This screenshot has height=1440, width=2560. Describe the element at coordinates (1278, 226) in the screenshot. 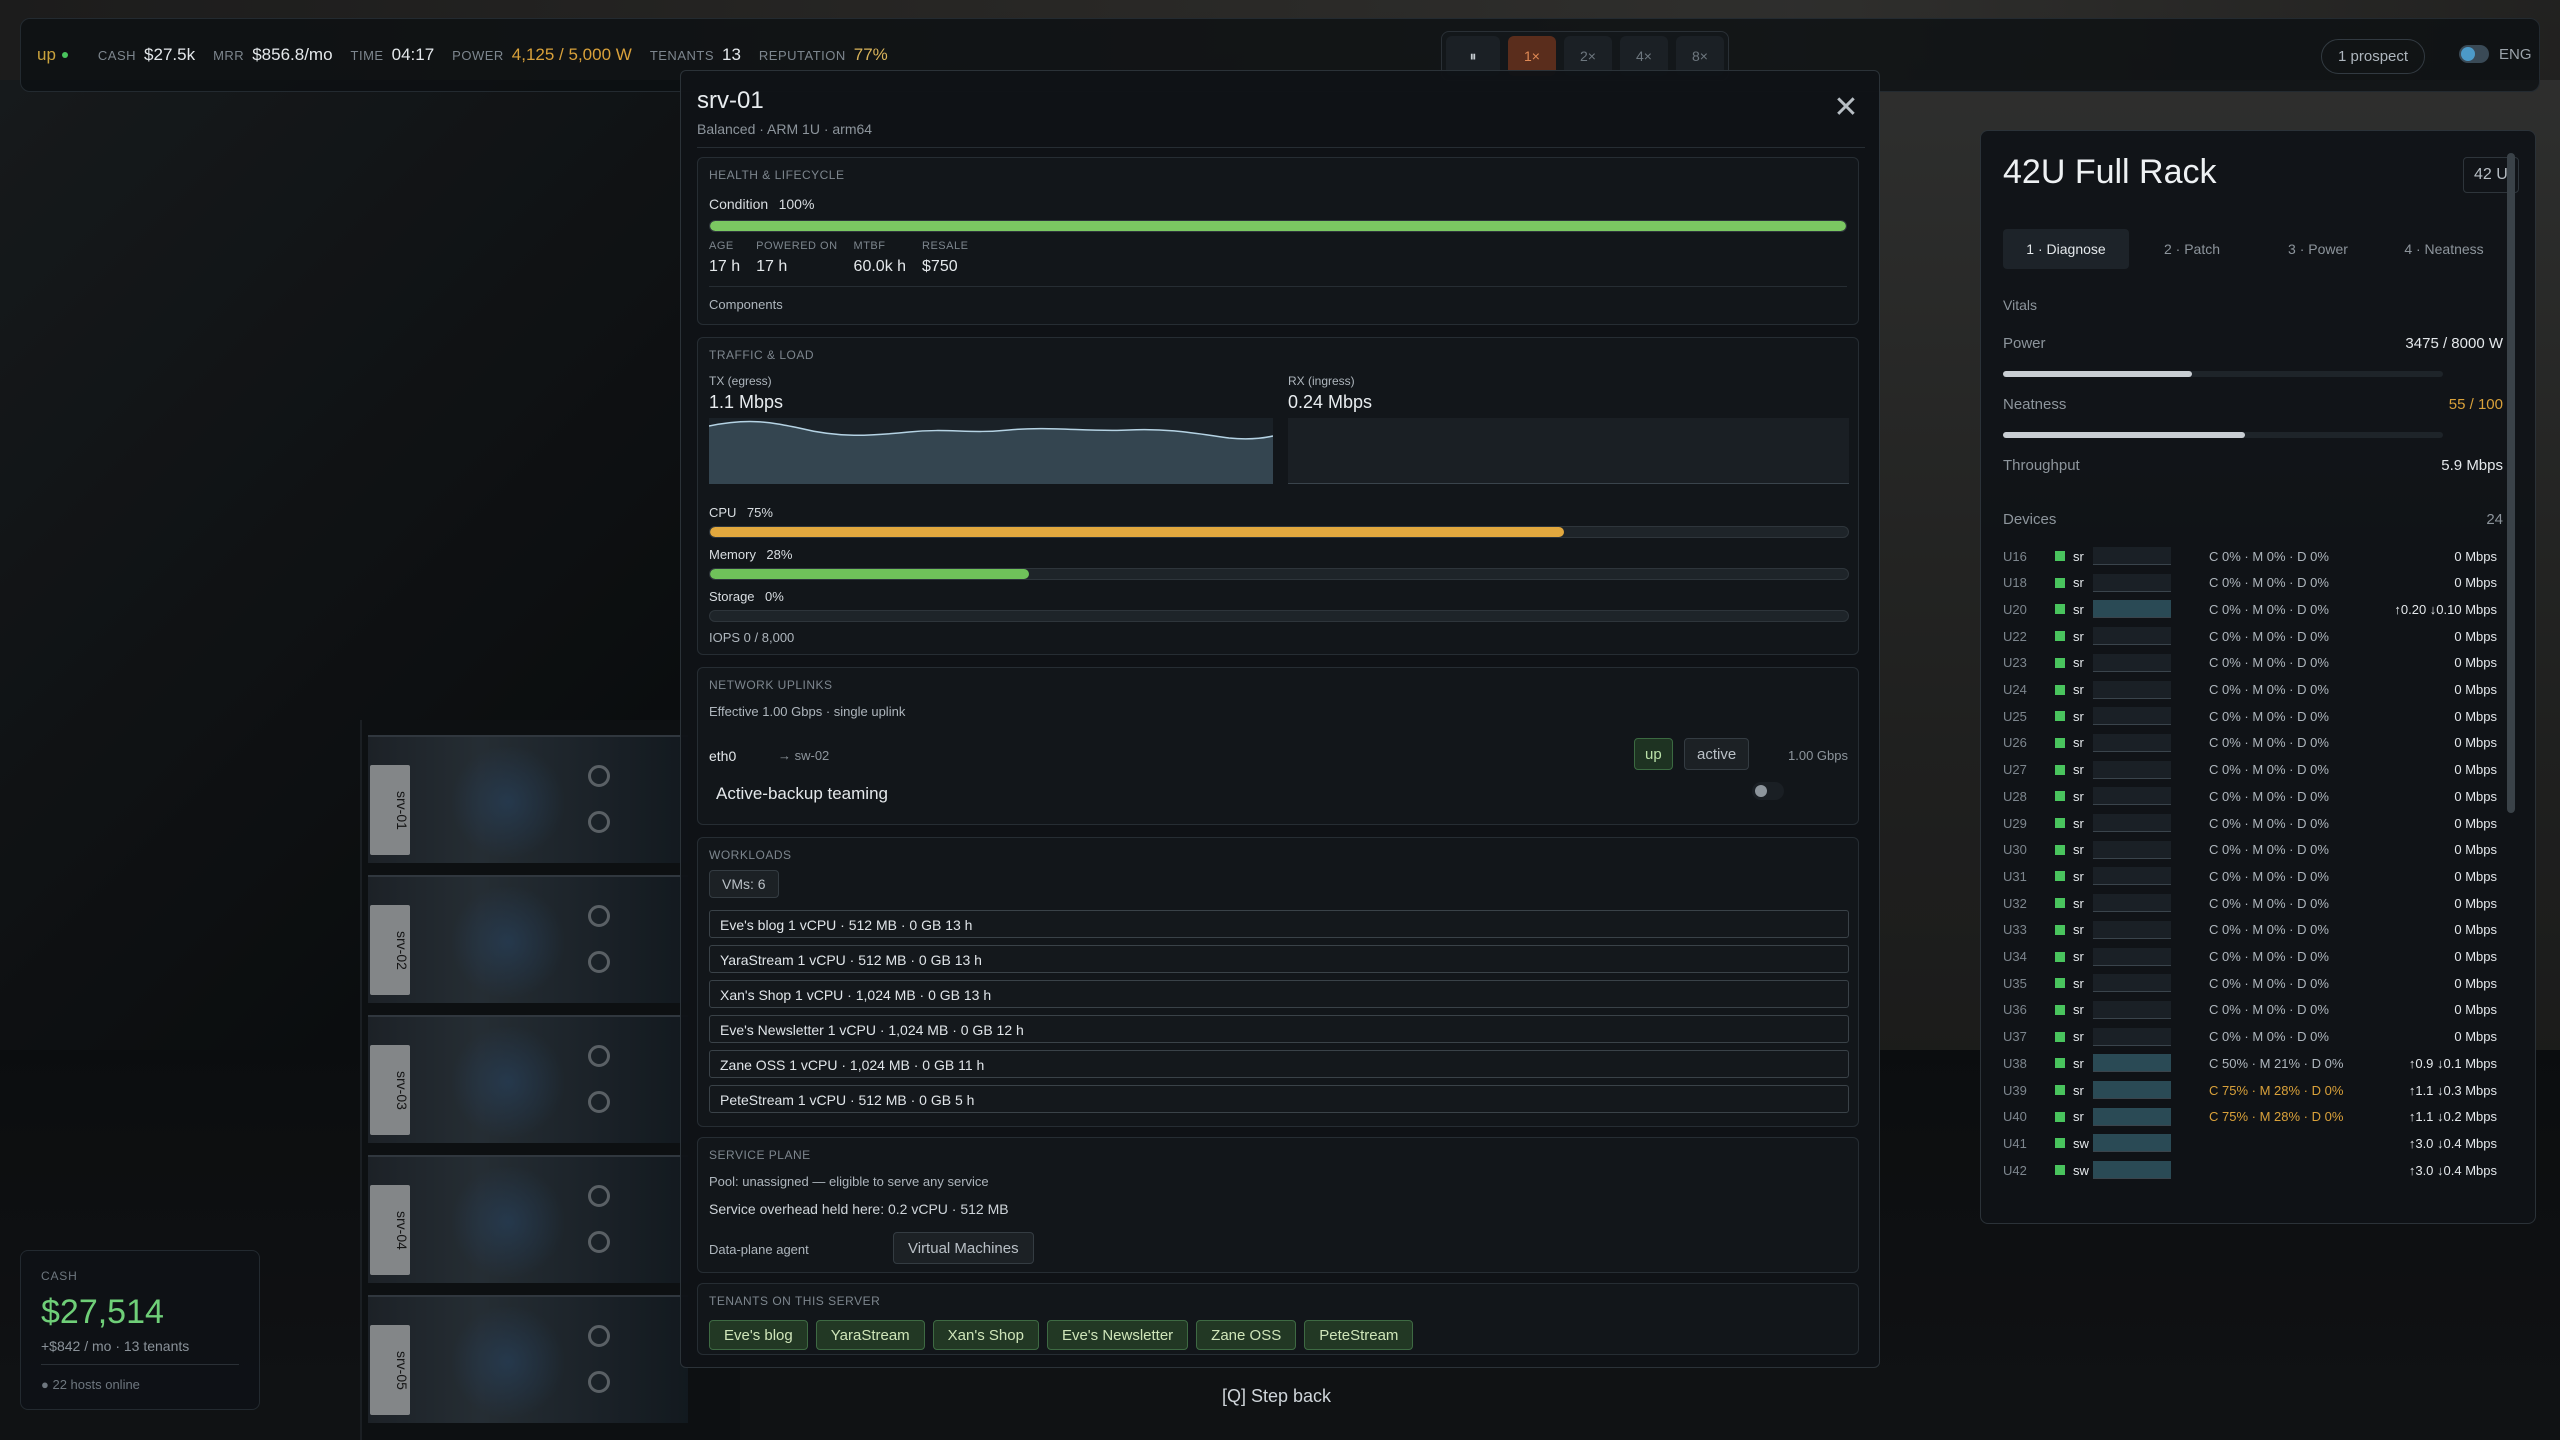

I see `condition-bar-fill` at that location.